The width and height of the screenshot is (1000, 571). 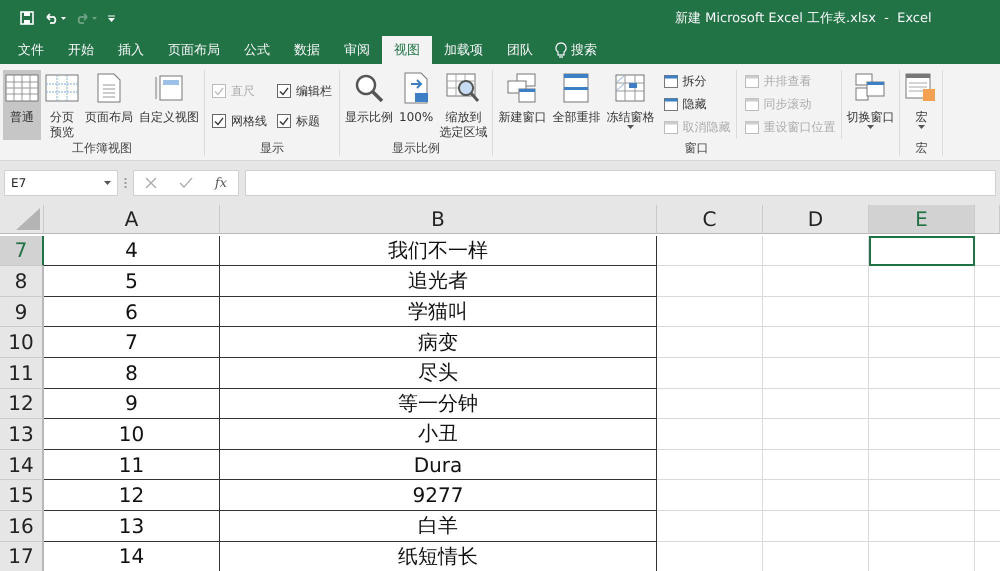 I want to click on ribbon-tab: 数据, so click(x=307, y=50).